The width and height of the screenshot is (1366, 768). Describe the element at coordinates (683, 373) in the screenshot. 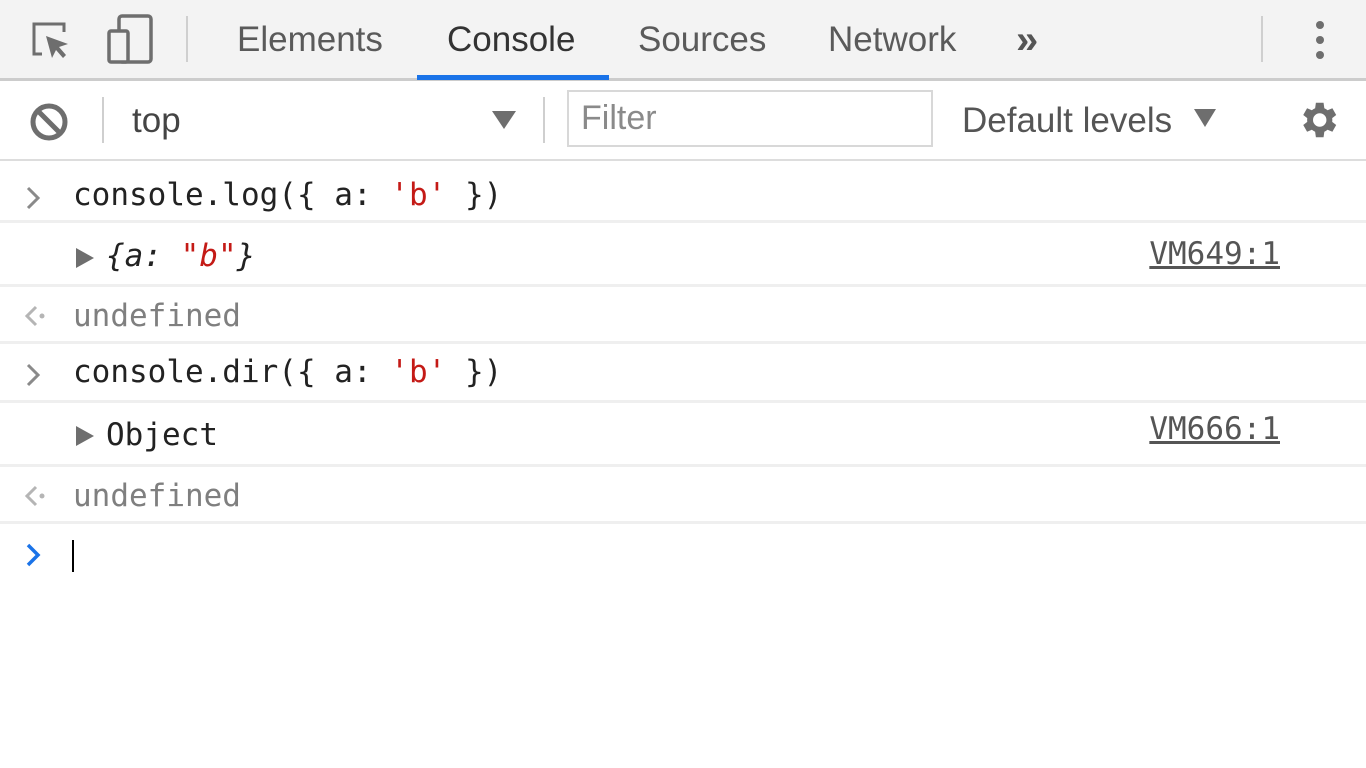

I see `console-input-entry: console.dir({ a: 'b' })` at that location.